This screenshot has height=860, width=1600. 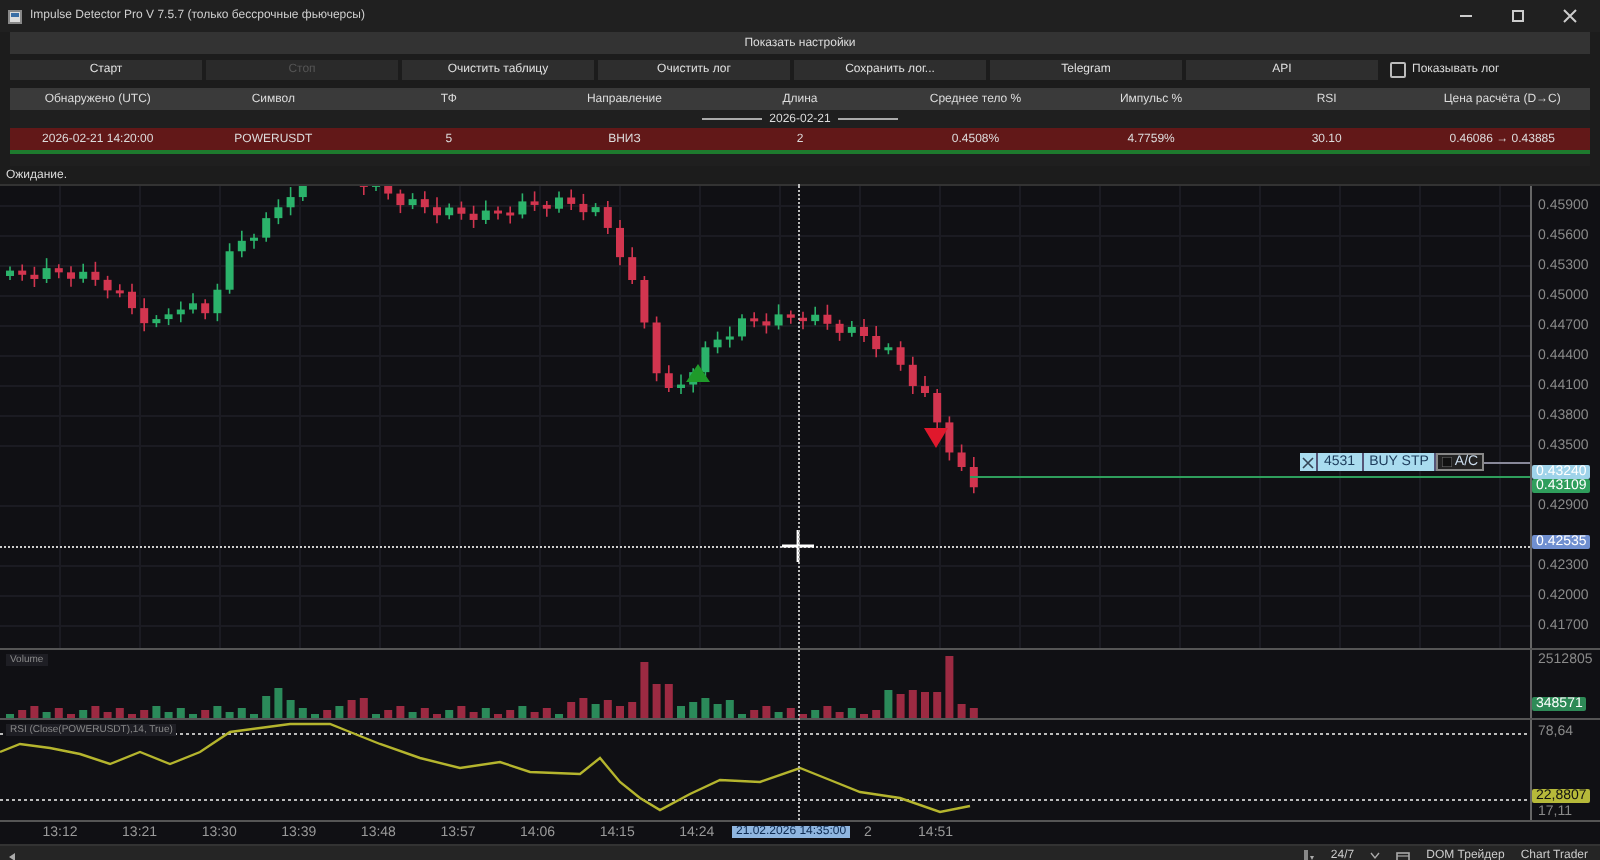 I want to click on close-icon, so click(x=1308, y=462).